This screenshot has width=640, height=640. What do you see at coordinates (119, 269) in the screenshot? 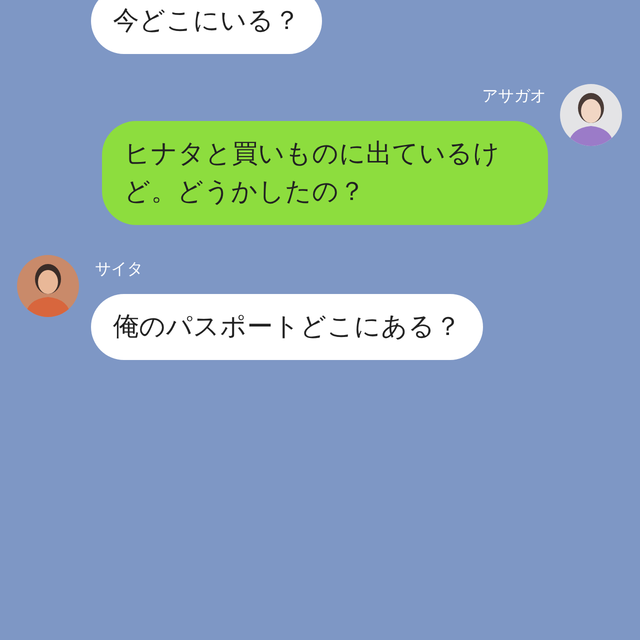
I see `sender-name: サイタ` at bounding box center [119, 269].